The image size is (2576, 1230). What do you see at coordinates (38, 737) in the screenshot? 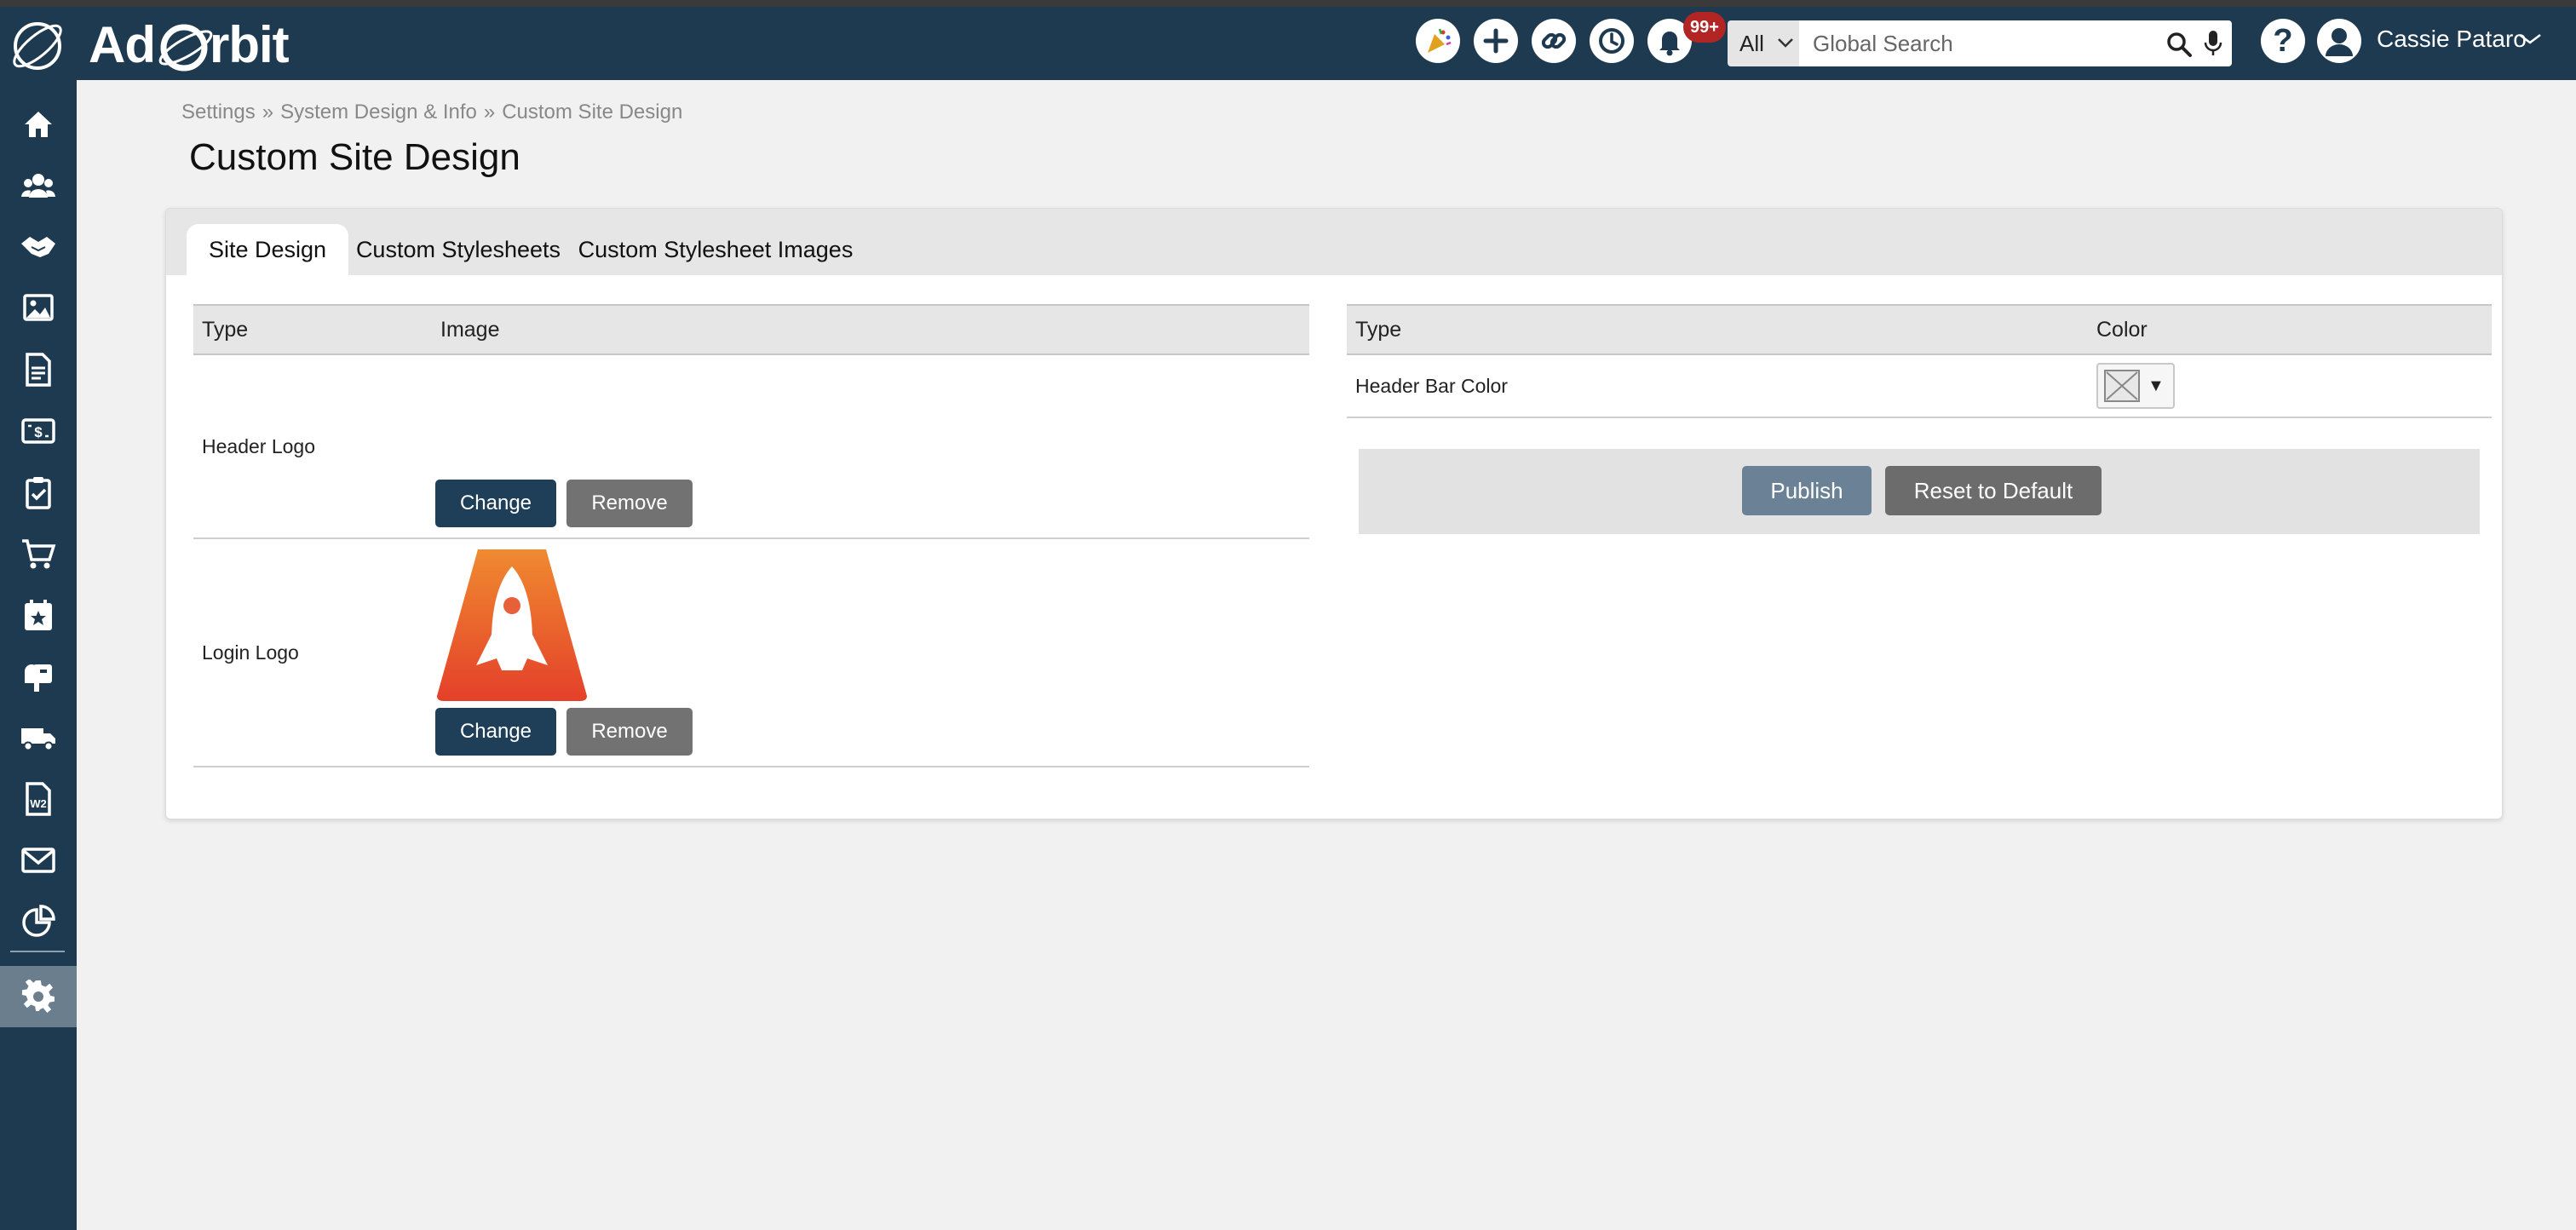
I see `delivery-icon` at bounding box center [38, 737].